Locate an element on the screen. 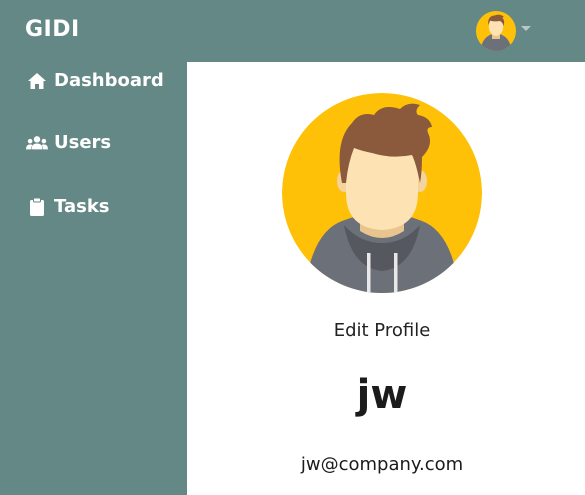  users-icon is located at coordinates (37, 143).